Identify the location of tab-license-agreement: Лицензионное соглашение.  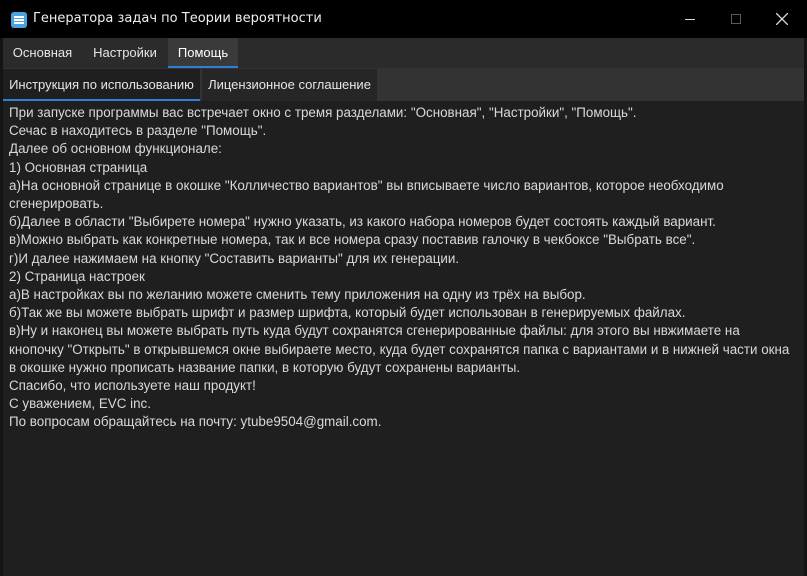
(289, 85).